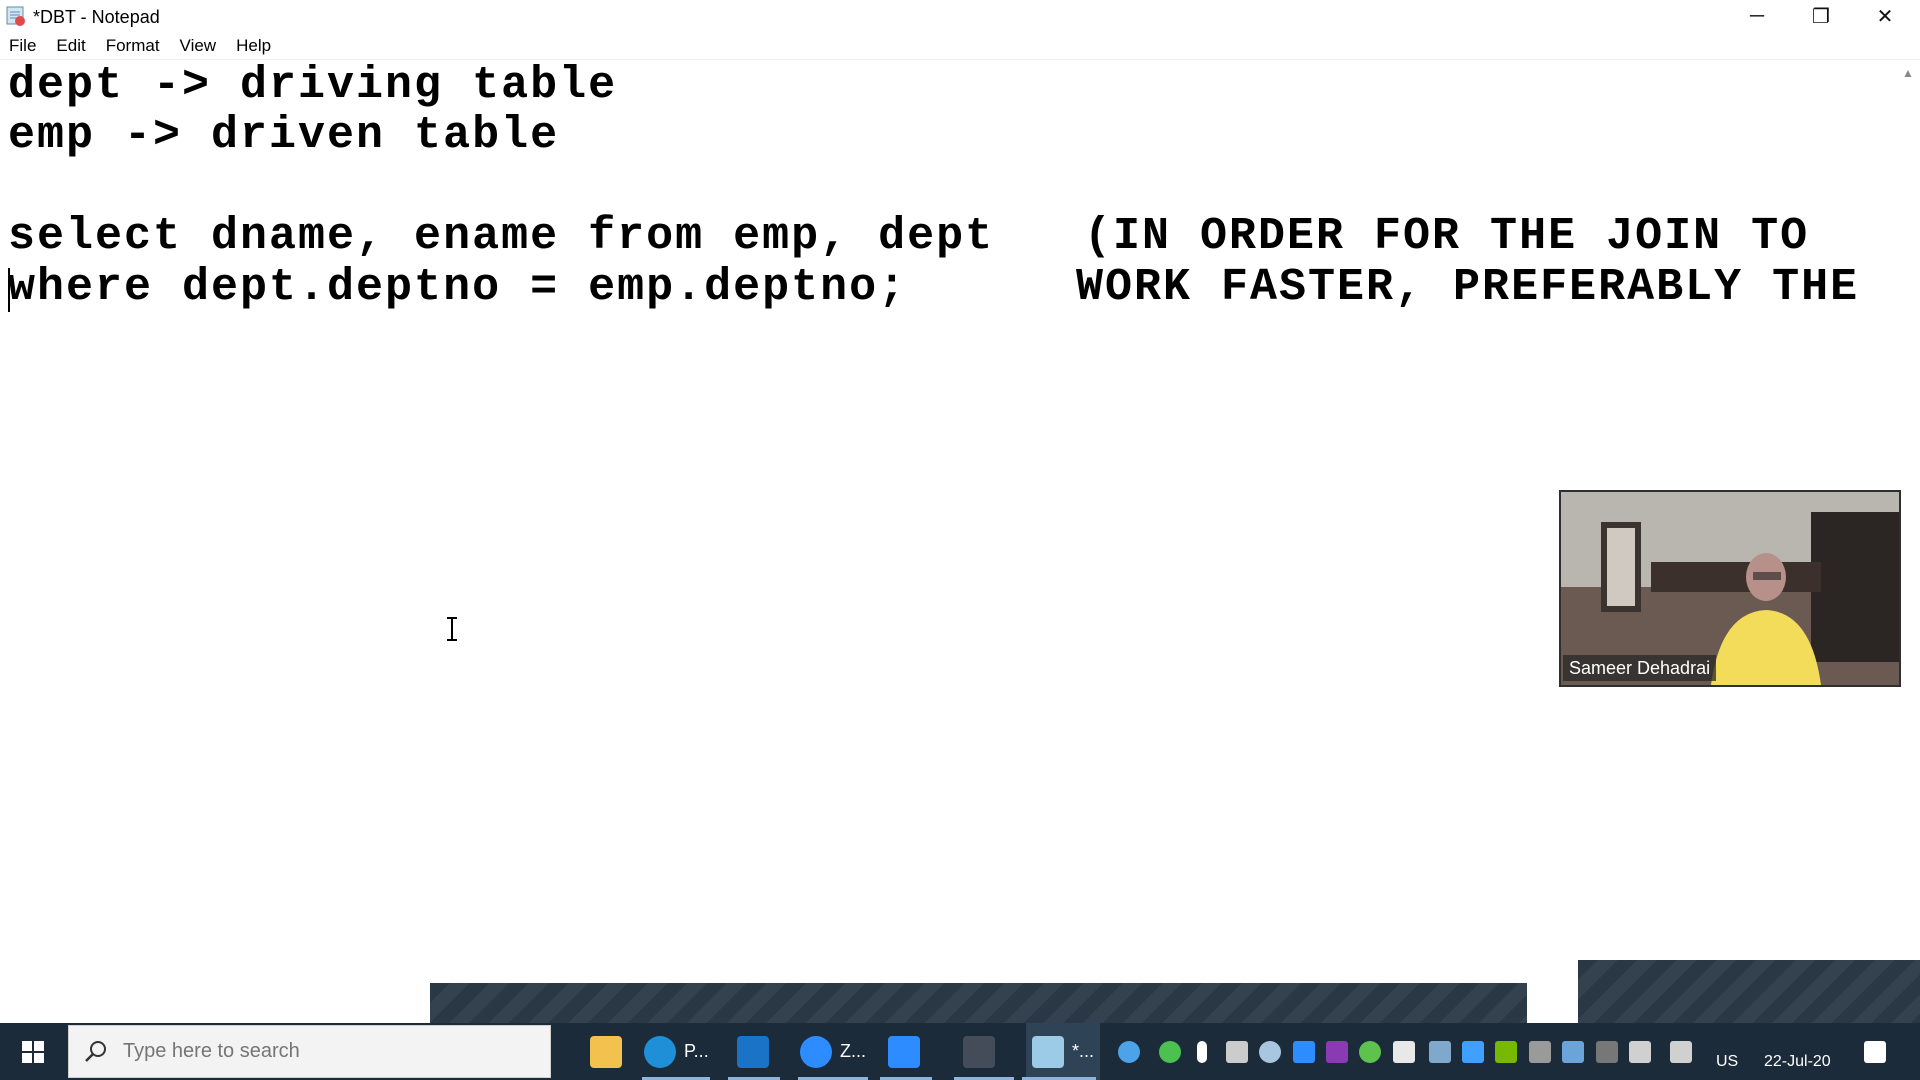 The image size is (1920, 1080). What do you see at coordinates (23, 46) in the screenshot?
I see `menu-file: File` at bounding box center [23, 46].